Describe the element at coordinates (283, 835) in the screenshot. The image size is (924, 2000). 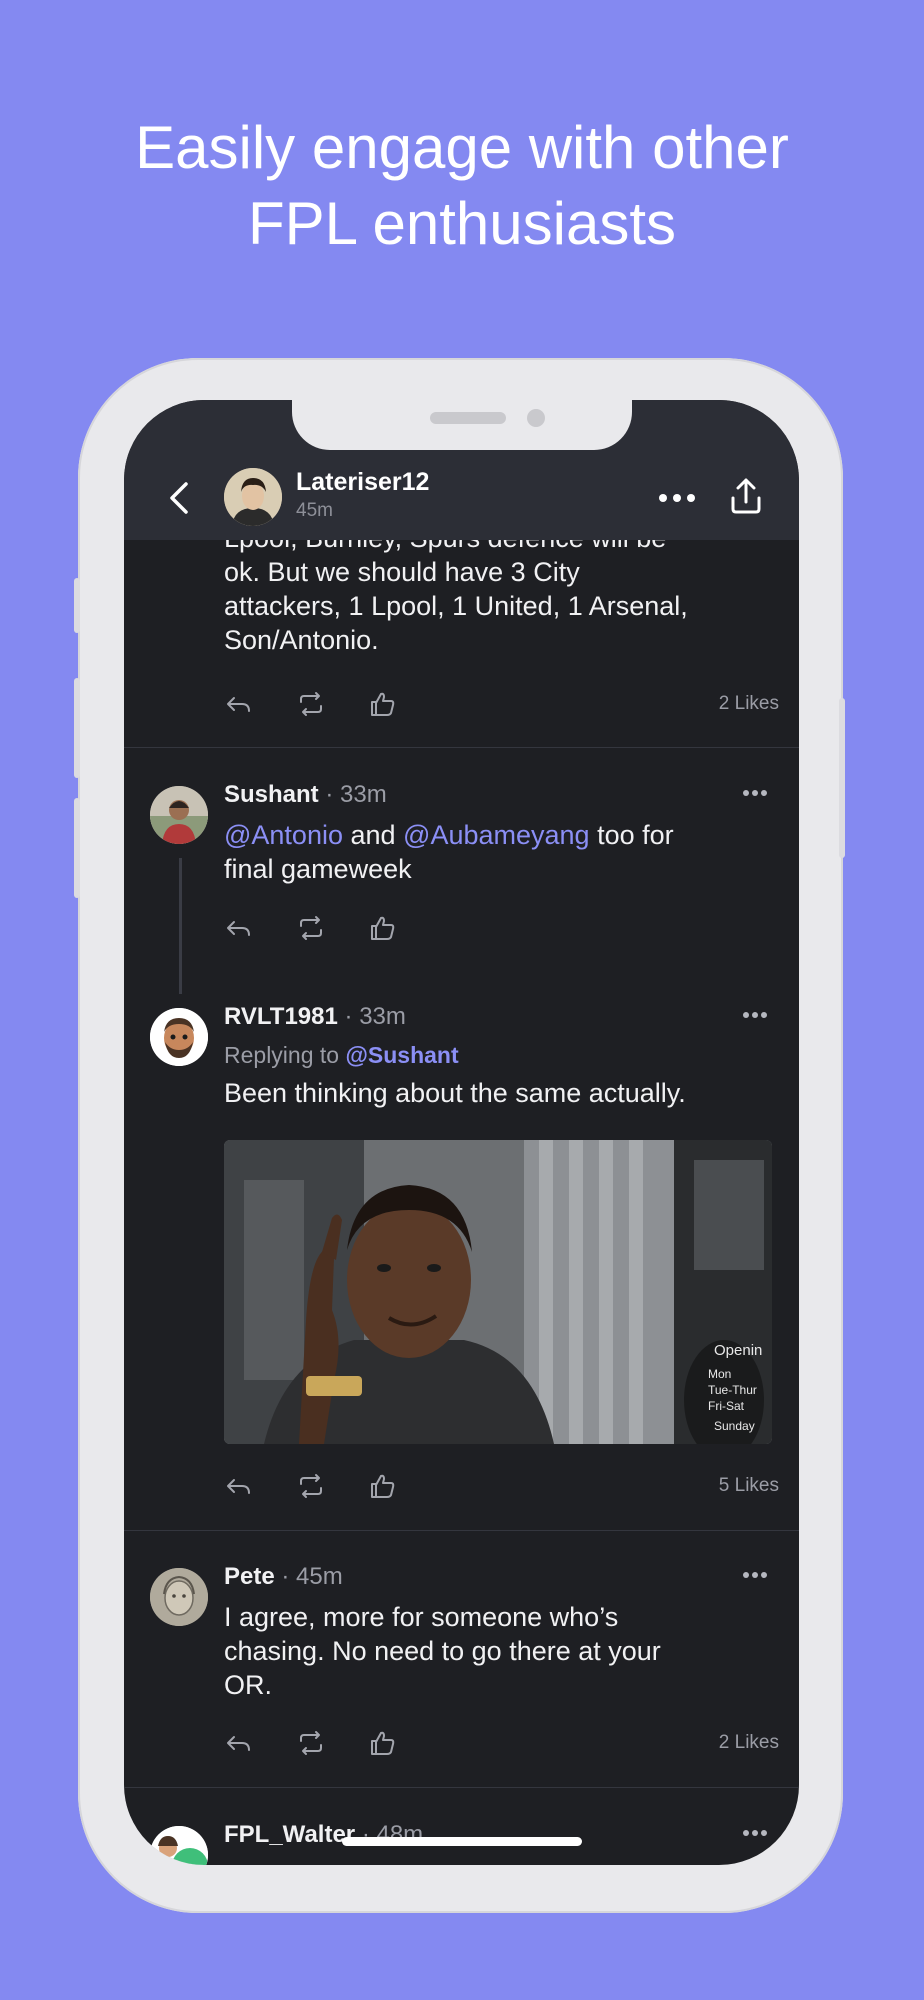
I see `mention-link: @Antonio` at that location.